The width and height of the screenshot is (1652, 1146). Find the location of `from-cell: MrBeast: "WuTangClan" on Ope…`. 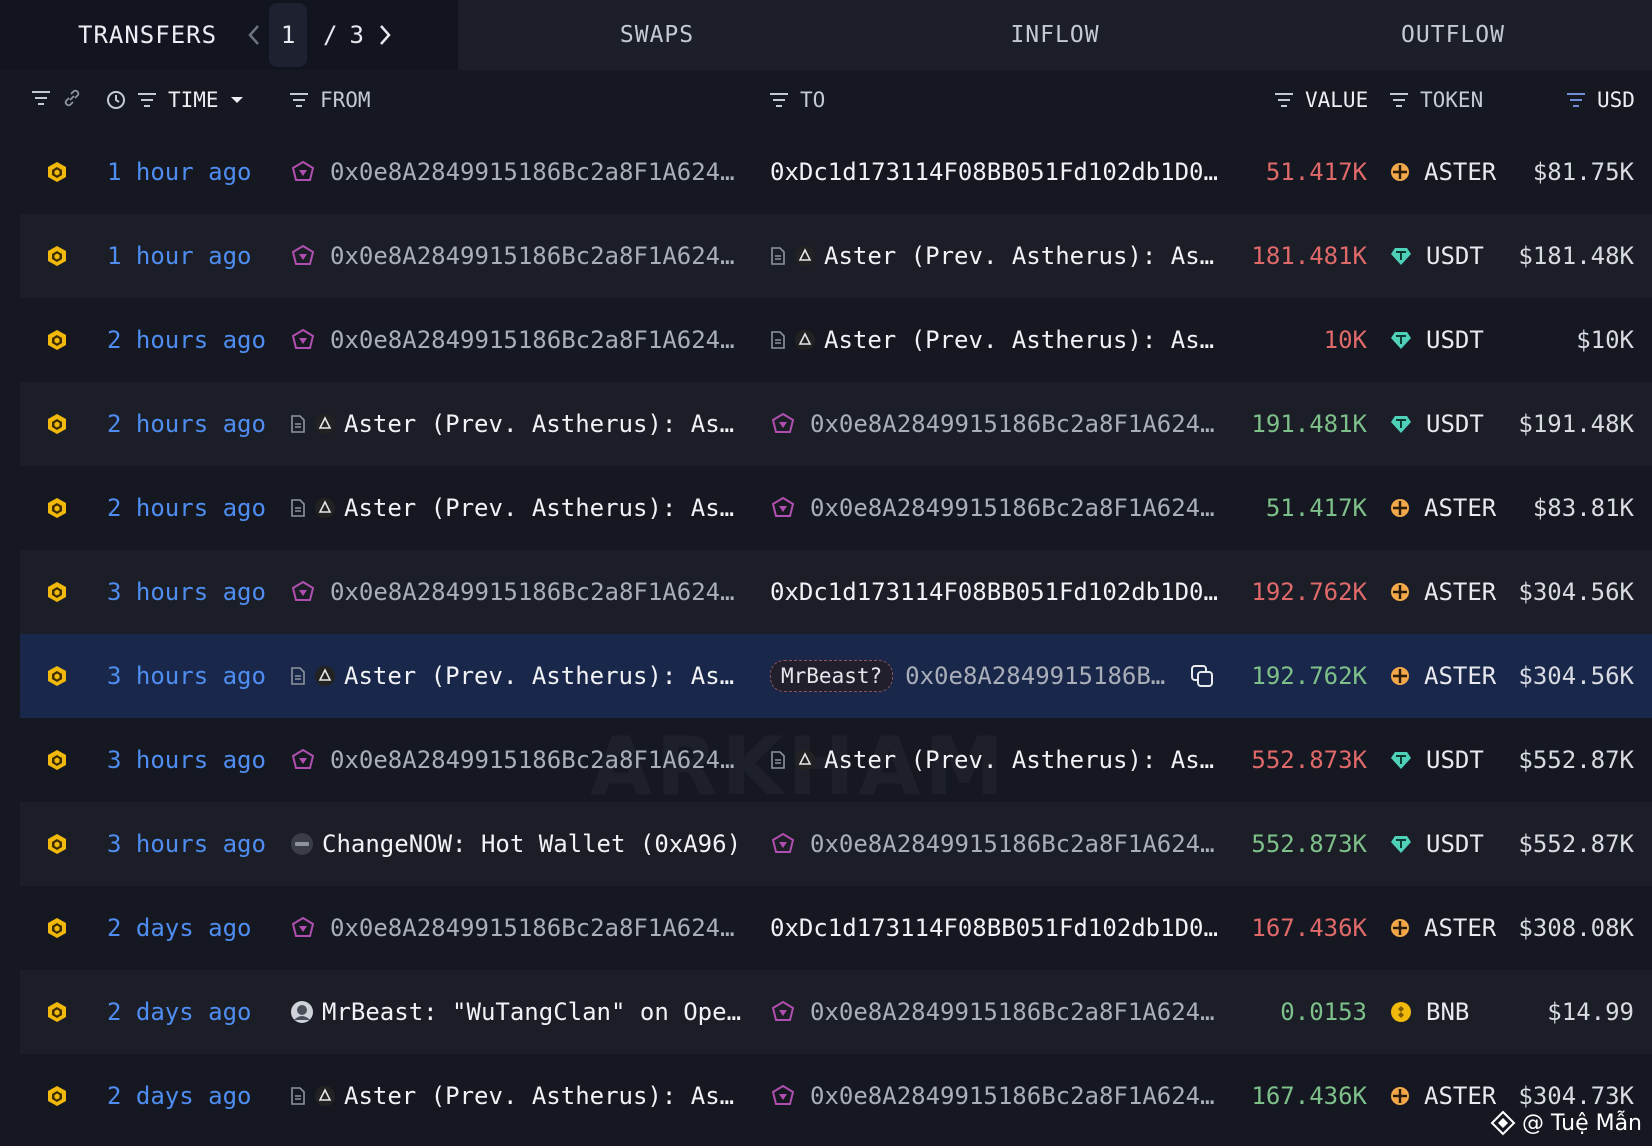

from-cell: MrBeast: "WuTangClan" on Ope… is located at coordinates (520, 1012).